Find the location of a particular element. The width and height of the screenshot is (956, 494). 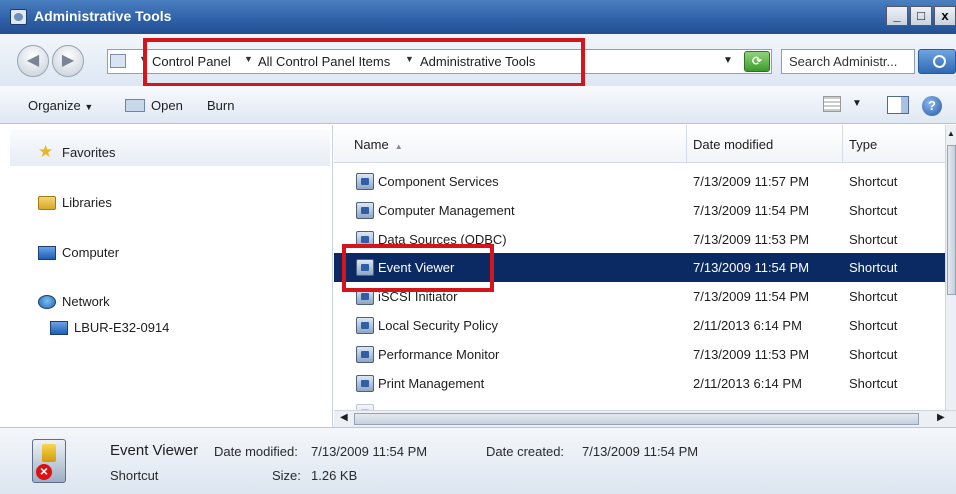

nav-item-label: Libraries is located at coordinates (87, 202).